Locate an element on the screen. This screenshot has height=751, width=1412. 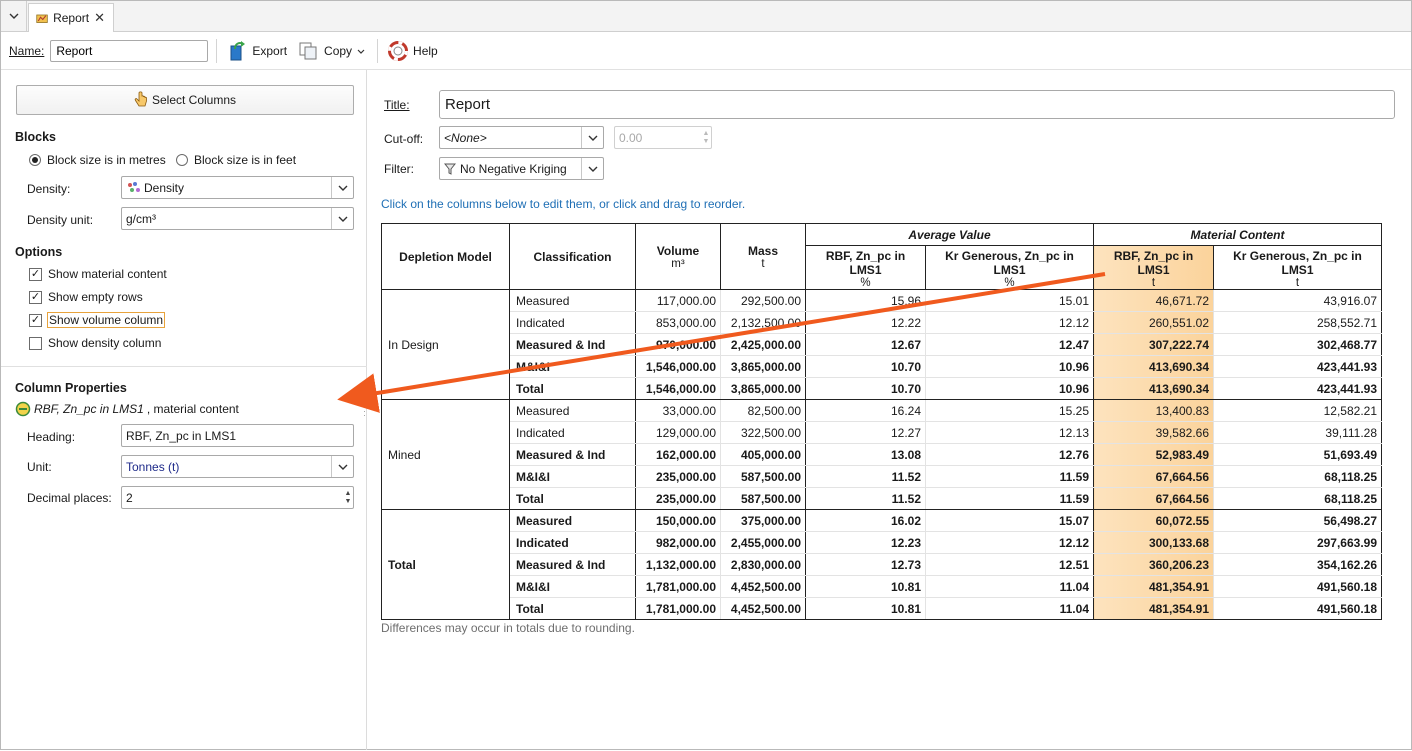
header-group-average-value: Average Value is located at coordinates (949, 234).